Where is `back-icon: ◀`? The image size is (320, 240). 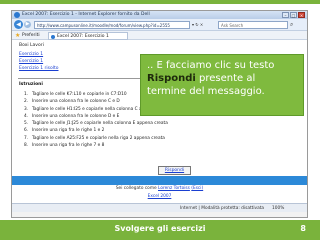
back-icon: ◀ is located at coordinates (18, 24).